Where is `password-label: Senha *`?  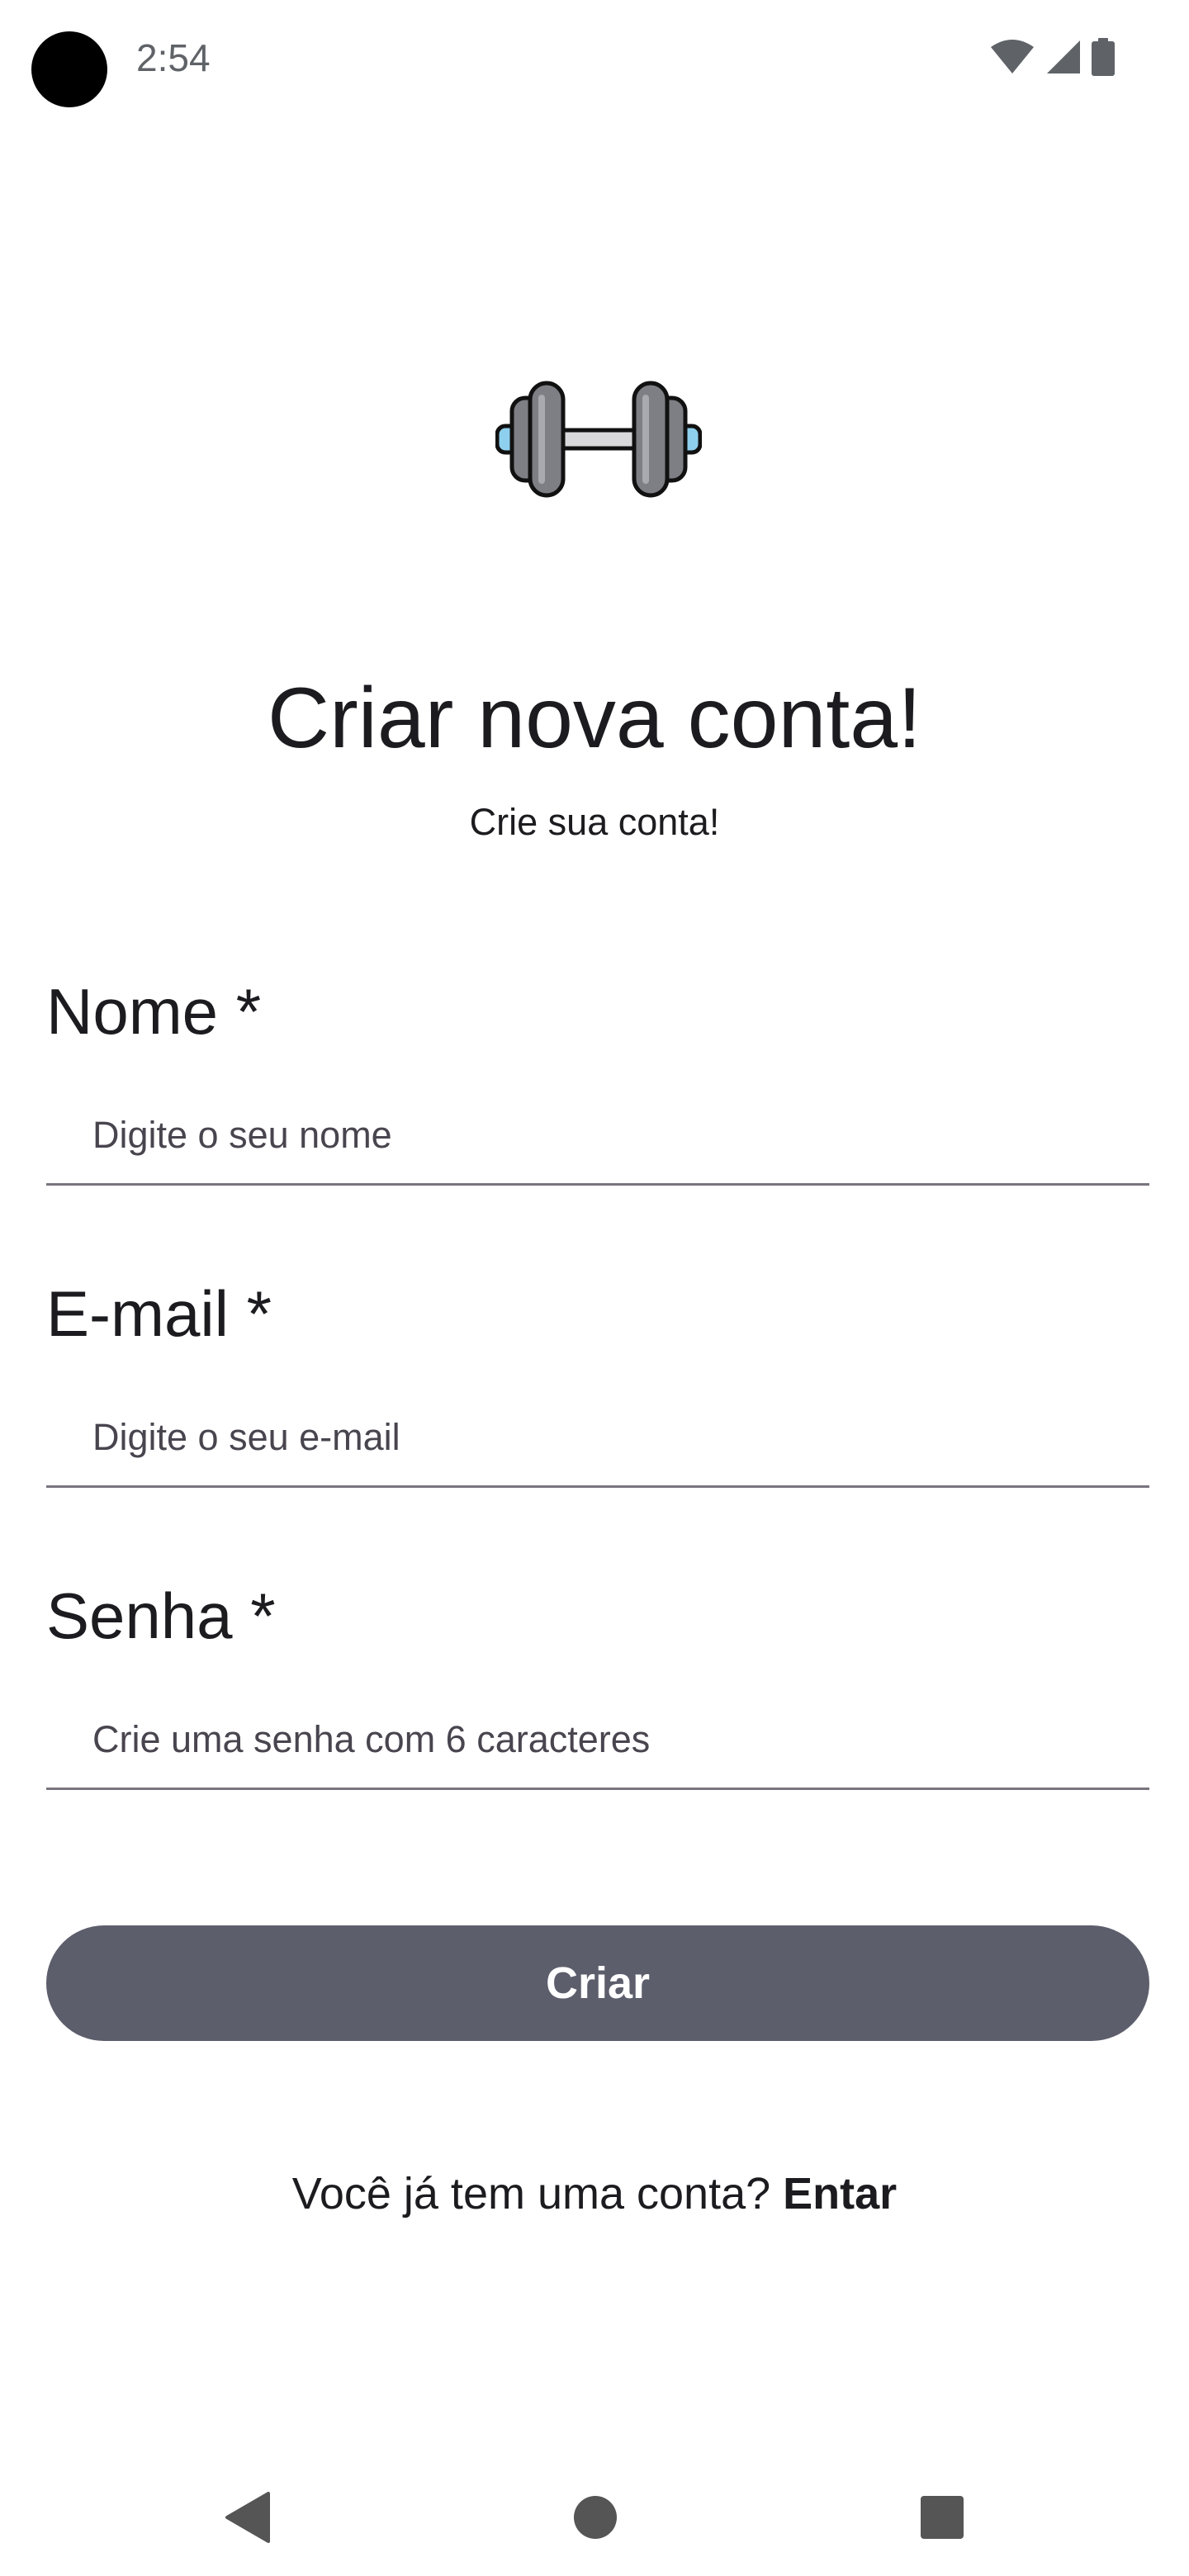
password-label: Senha * is located at coordinates (161, 1615).